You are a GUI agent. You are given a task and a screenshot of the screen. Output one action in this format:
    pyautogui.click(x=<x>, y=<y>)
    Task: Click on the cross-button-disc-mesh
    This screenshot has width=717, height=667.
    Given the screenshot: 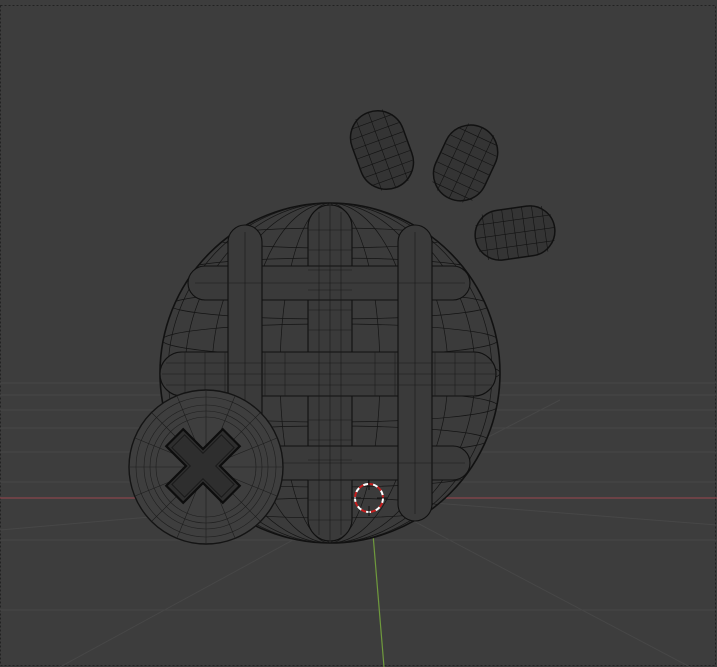 What is the action you would take?
    pyautogui.click(x=206, y=467)
    